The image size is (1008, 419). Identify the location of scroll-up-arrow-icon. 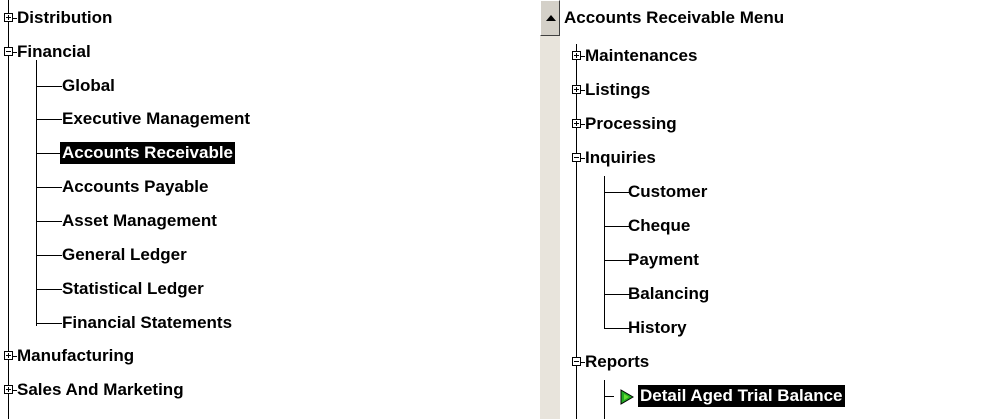
(550, 18).